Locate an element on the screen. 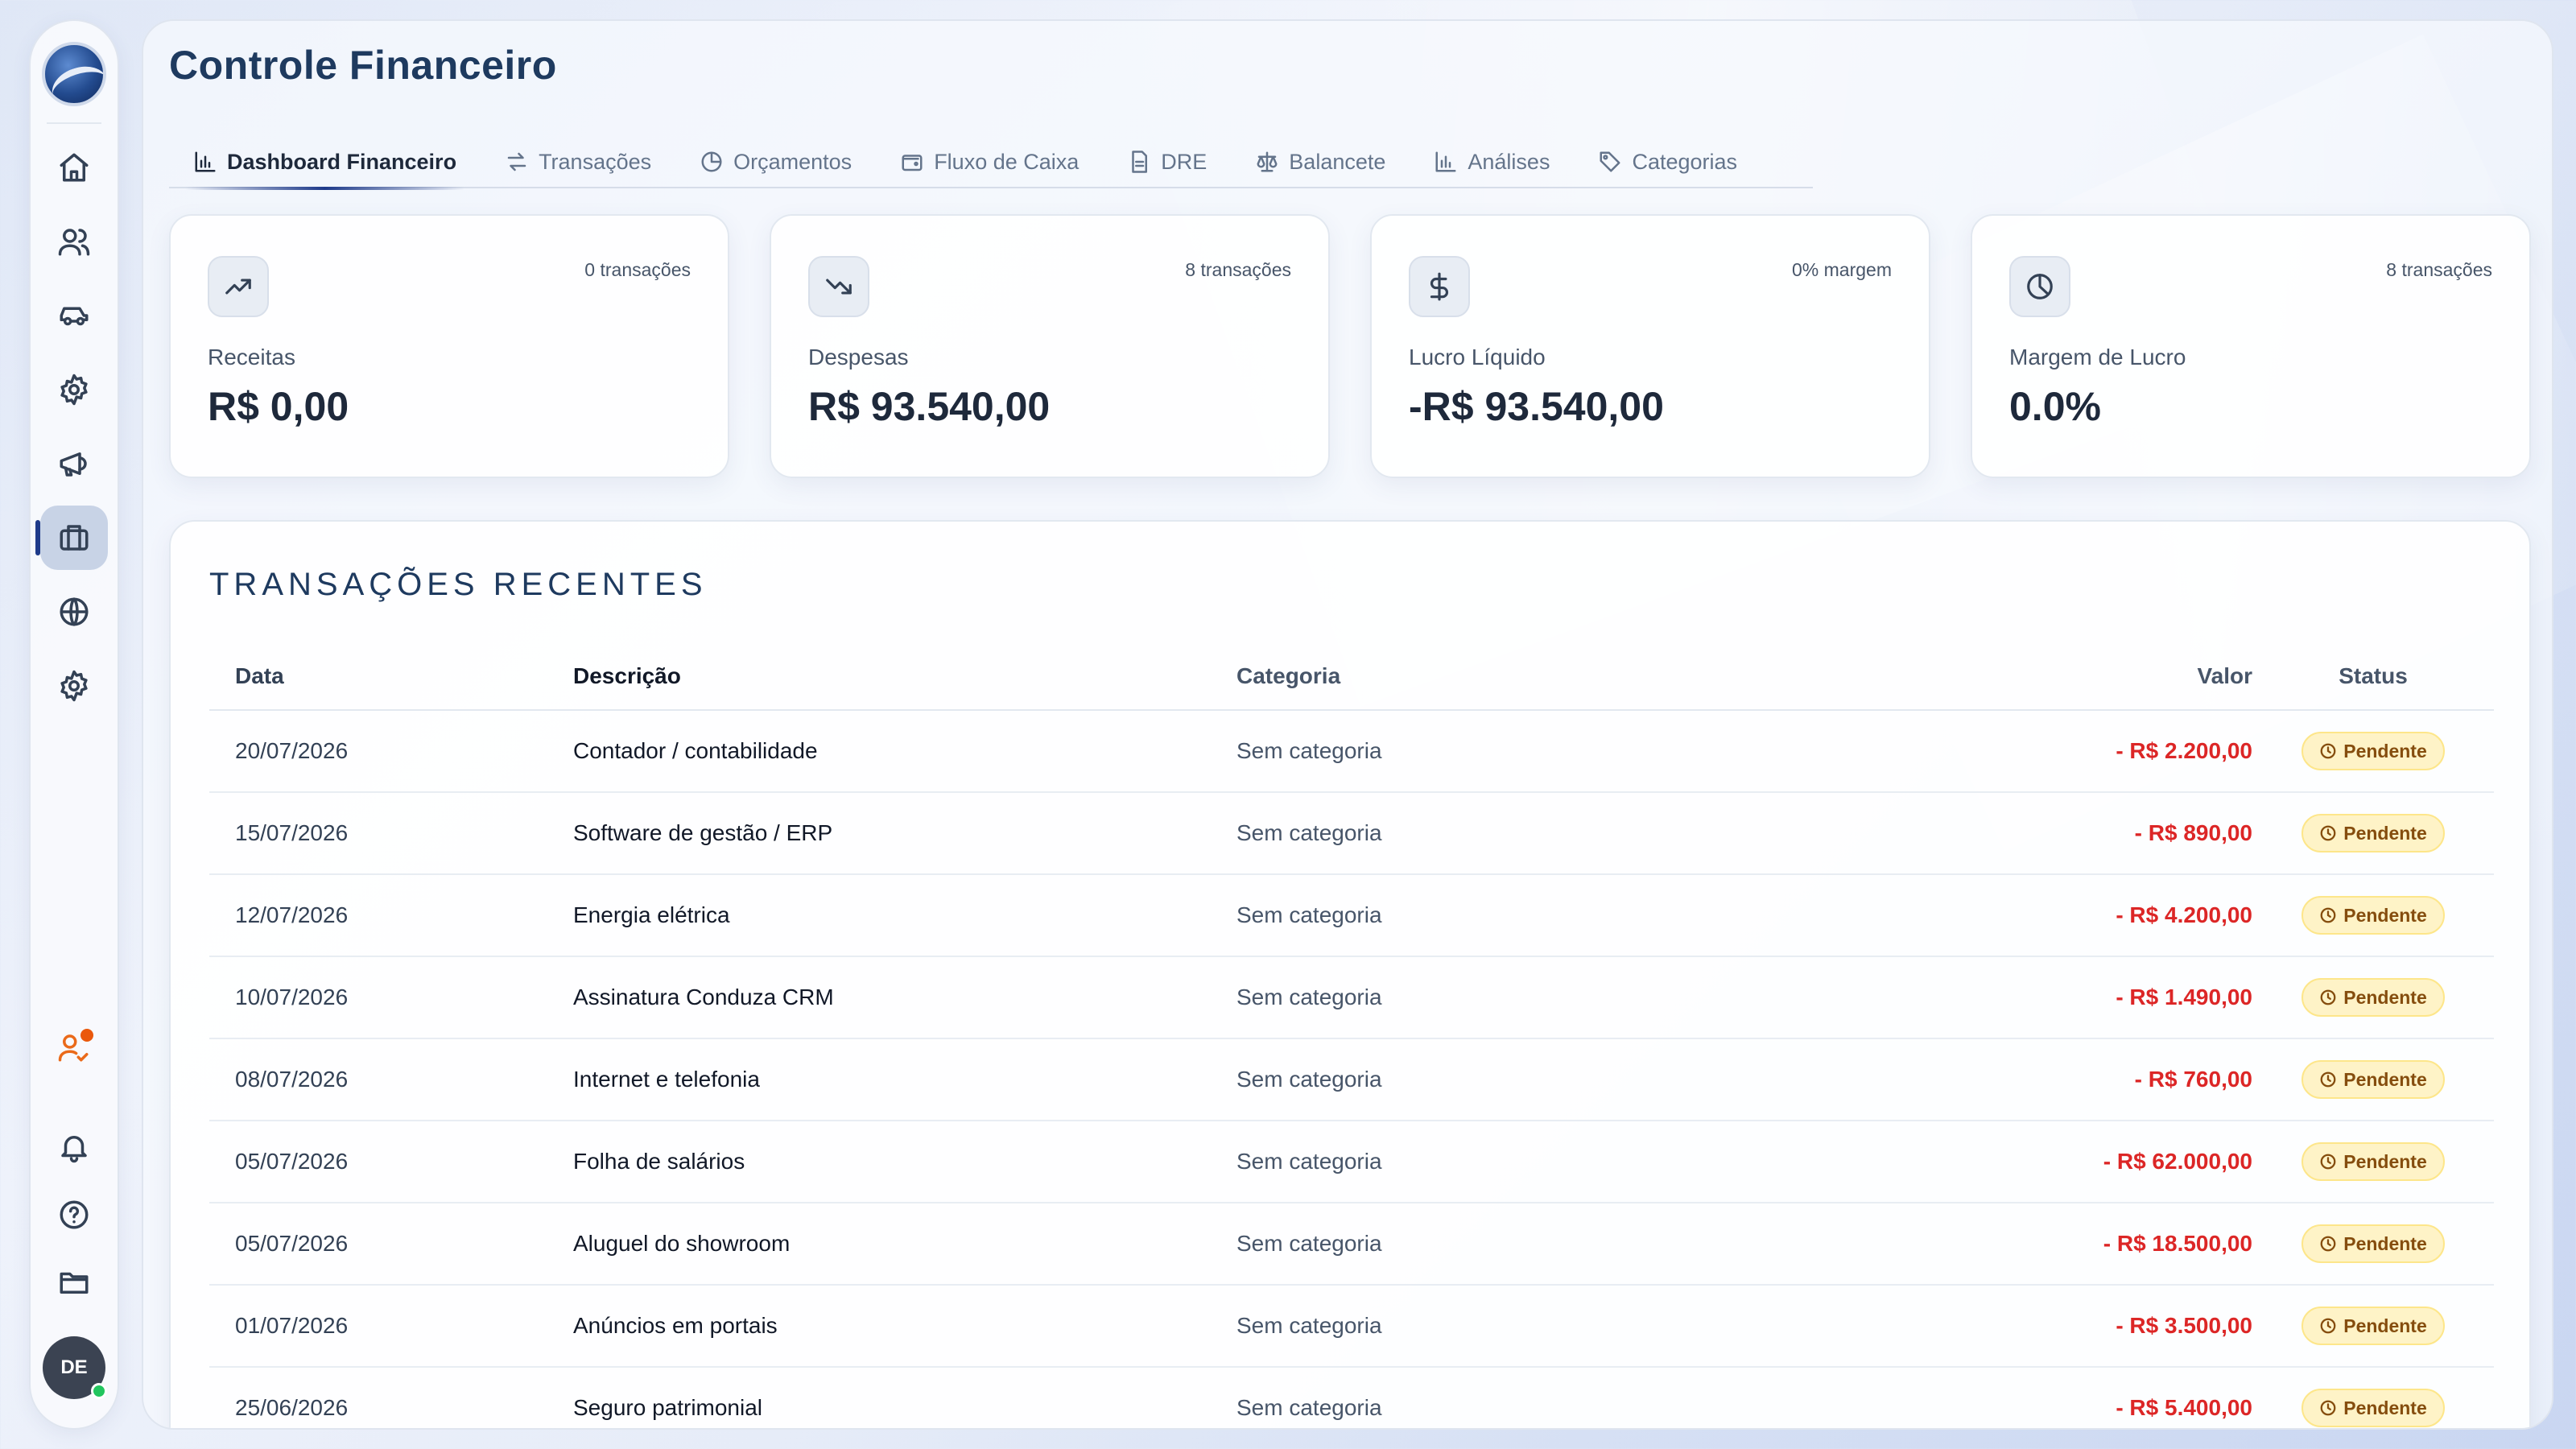  tab-categorias: Categorias is located at coordinates (1667, 162).